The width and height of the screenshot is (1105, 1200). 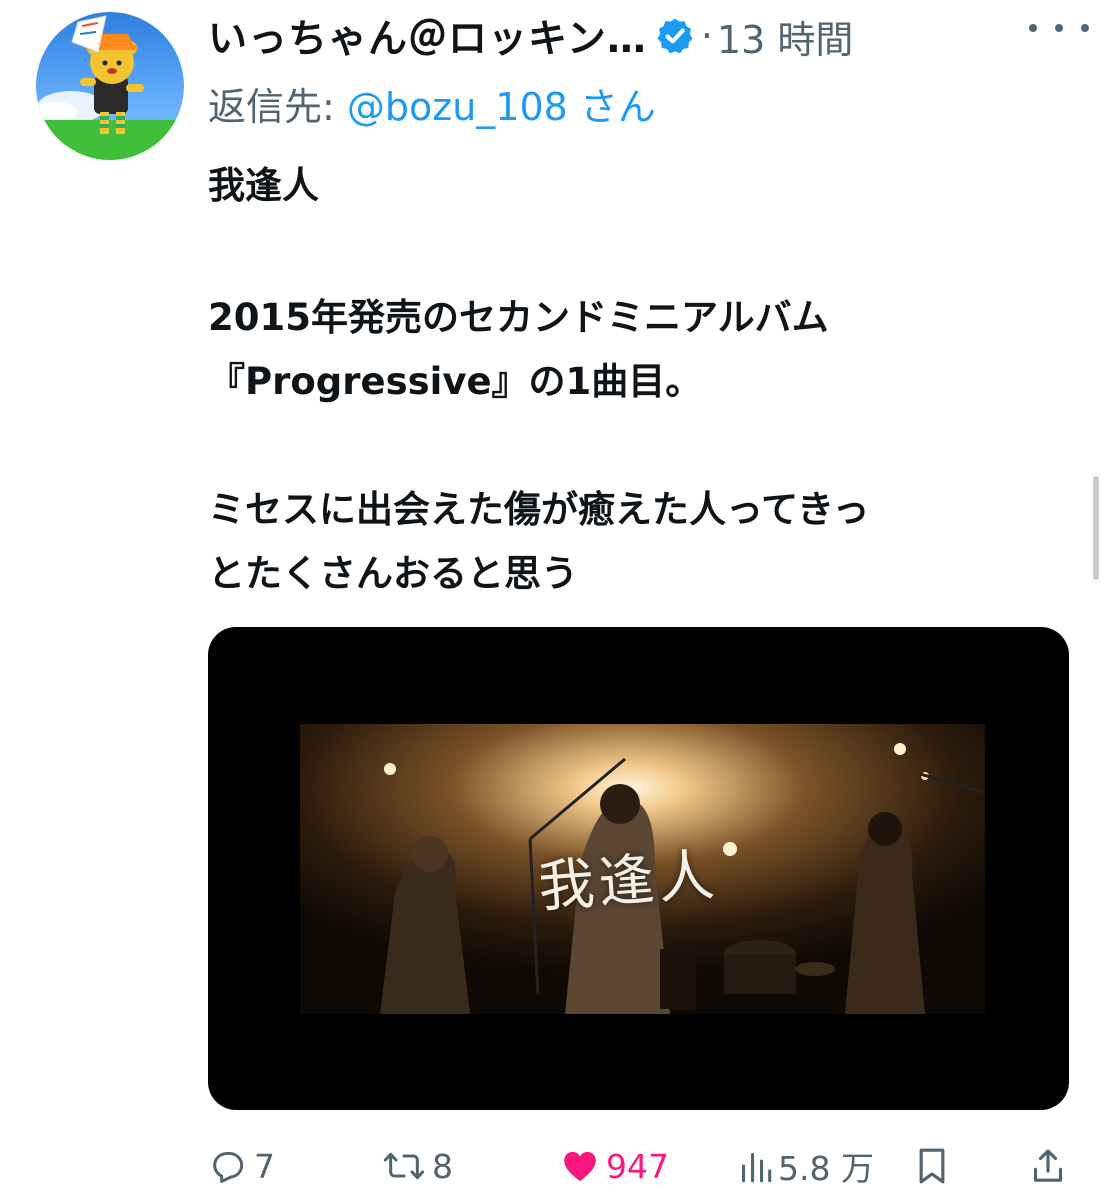 I want to click on video-title-overlay: 我逢人, so click(x=628, y=881).